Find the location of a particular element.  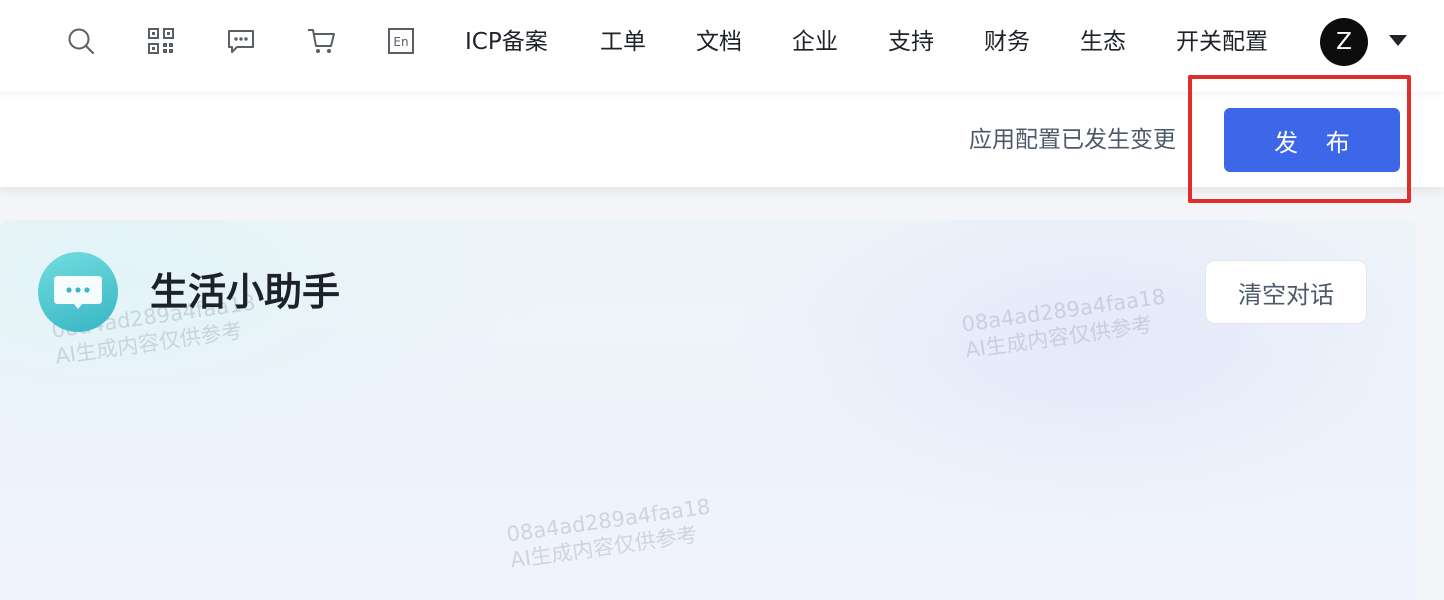

chat-bubble-icon is located at coordinates (78, 292).